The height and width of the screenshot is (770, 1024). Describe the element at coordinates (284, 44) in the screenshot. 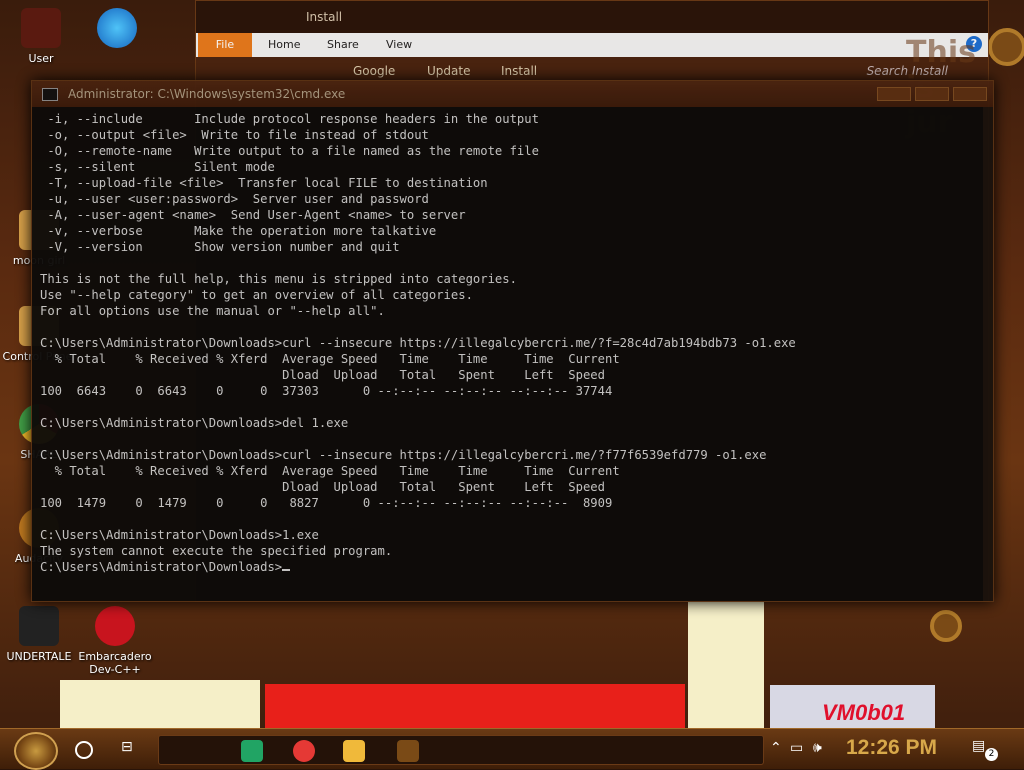

I see `tab-home: Home` at that location.